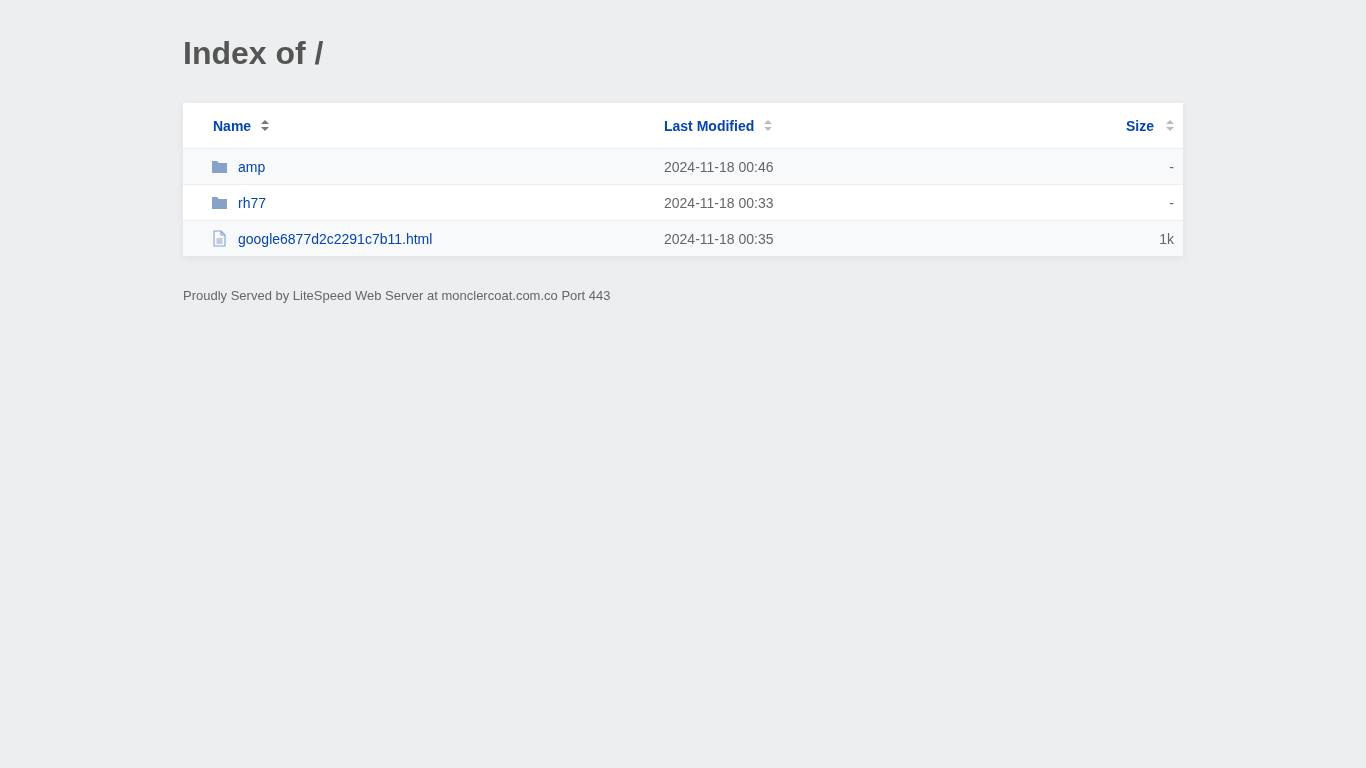 The image size is (1366, 768). Describe the element at coordinates (252, 166) in the screenshot. I see `file-link: amp` at that location.